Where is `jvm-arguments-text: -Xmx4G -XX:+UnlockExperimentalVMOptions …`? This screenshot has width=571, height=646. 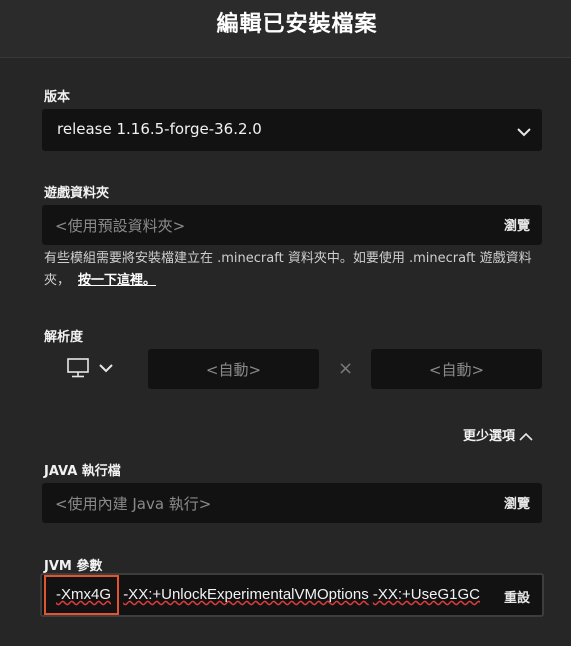
jvm-arguments-text: -Xmx4G -XX:+UnlockExperimentalVMOptions … is located at coordinates (270, 595).